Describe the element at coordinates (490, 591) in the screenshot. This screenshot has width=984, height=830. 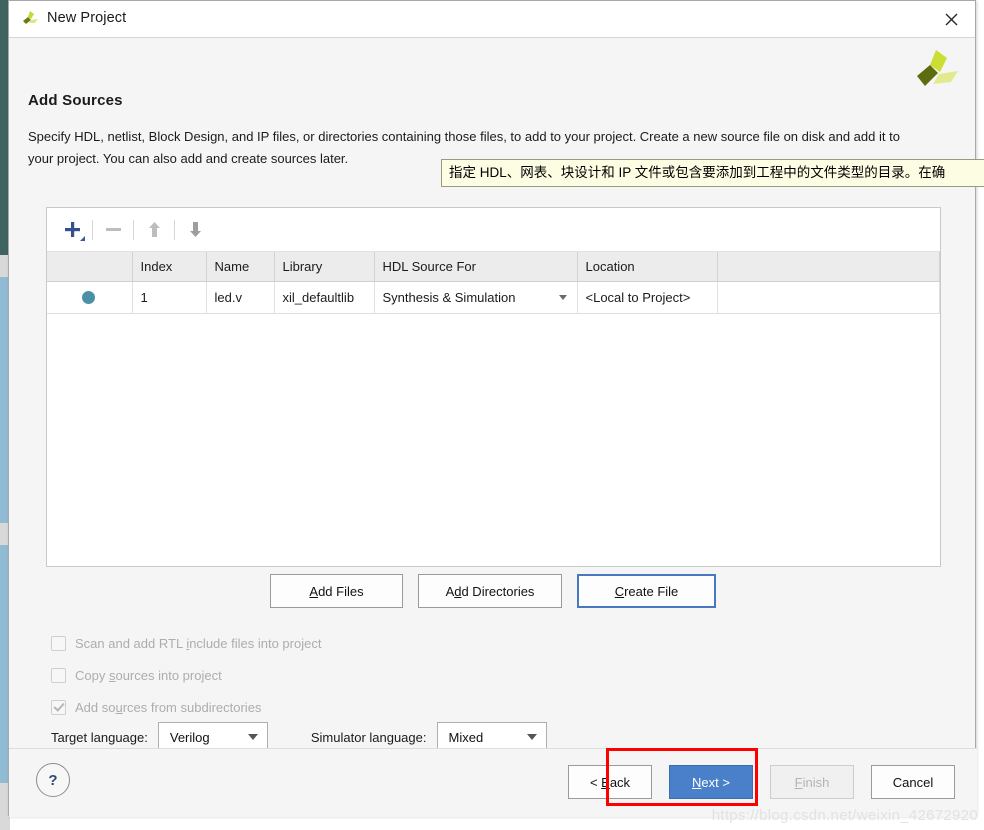
I see `add-directories-button: Add Directories` at that location.